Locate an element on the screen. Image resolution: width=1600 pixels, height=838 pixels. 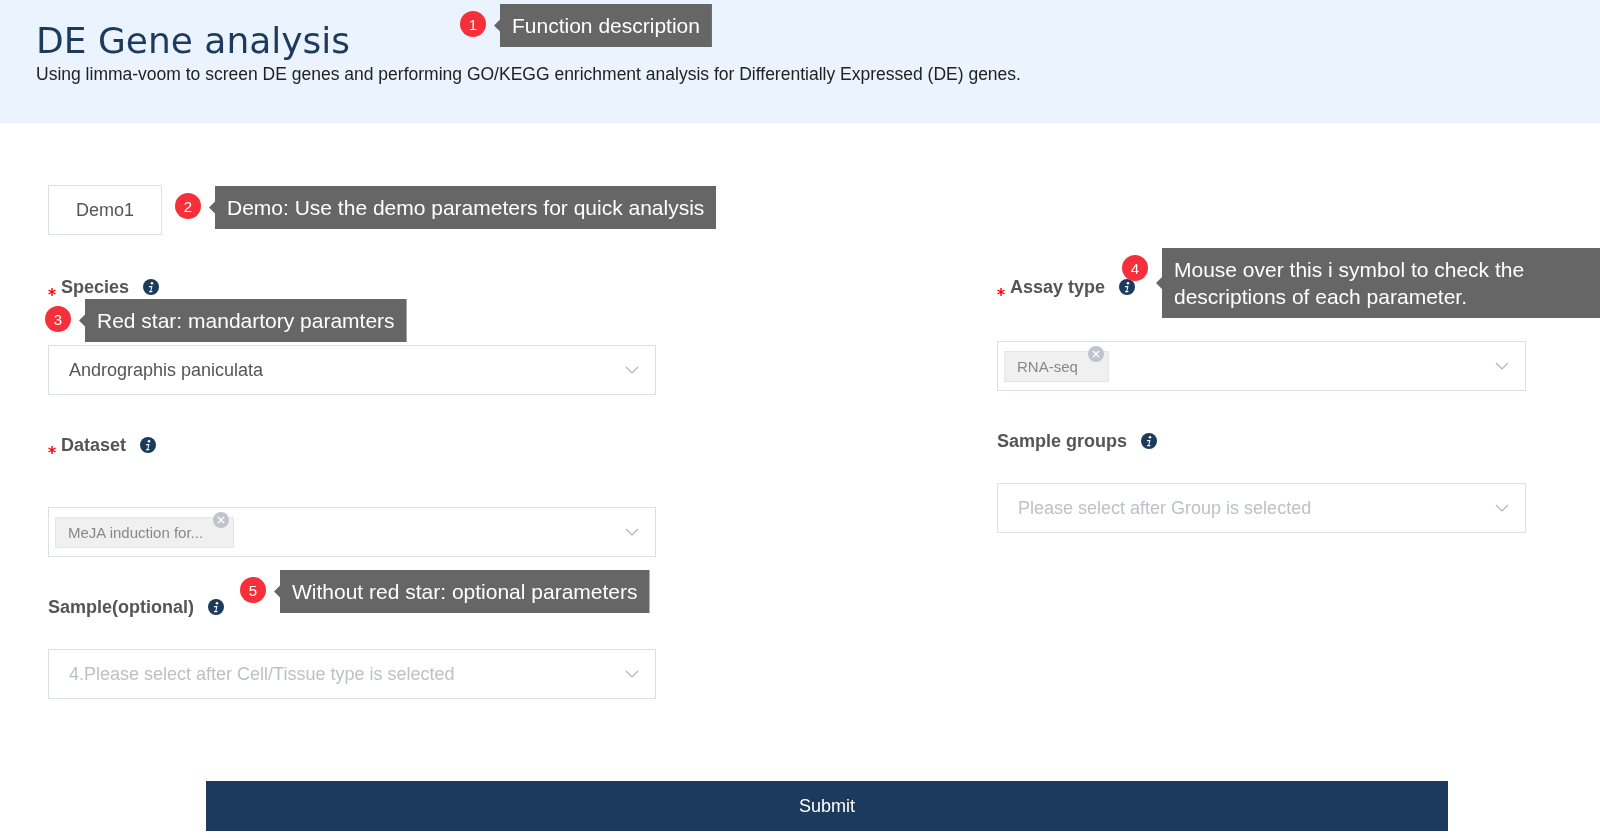
page-description: Using limma-voom to screen DE genes and performing GO/KEGG enrichment analysis for Differentially Expressed (DE) genes. is located at coordinates (529, 74).